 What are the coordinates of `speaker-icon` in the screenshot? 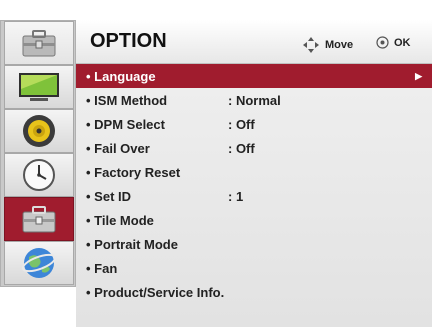 It's located at (39, 131).